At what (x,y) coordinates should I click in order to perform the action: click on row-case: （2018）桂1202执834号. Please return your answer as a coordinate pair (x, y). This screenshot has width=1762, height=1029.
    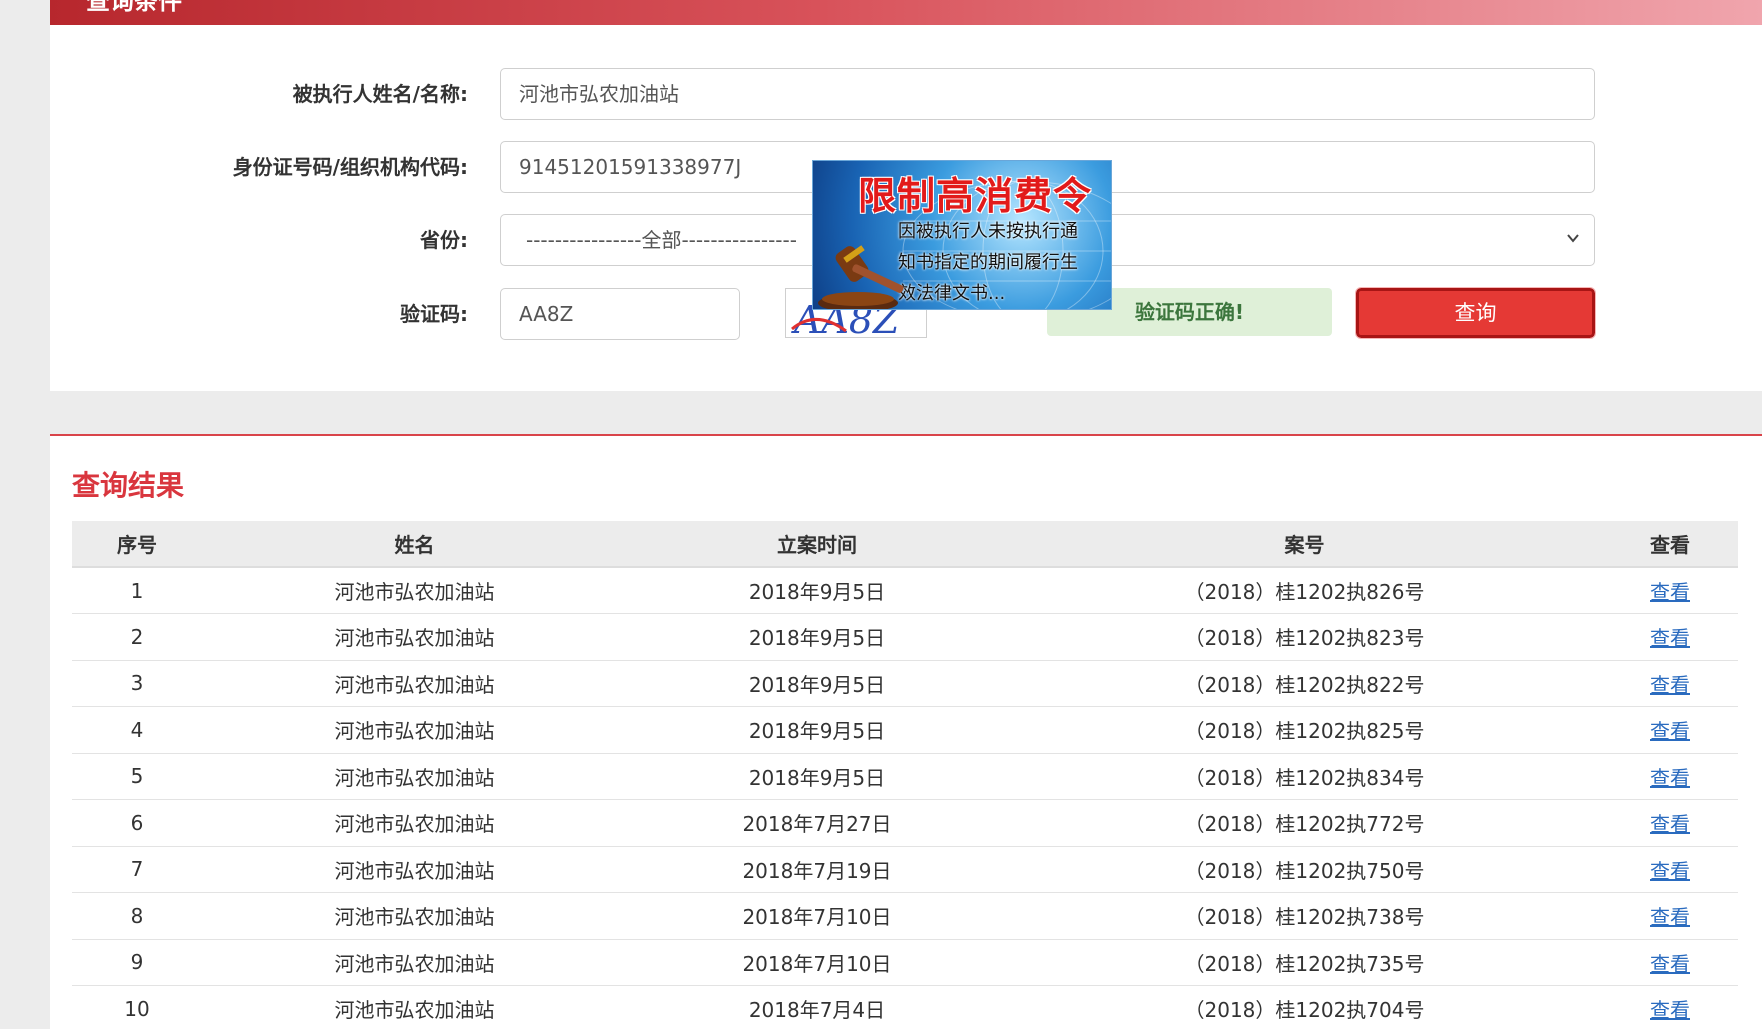
    Looking at the image, I should click on (1304, 776).